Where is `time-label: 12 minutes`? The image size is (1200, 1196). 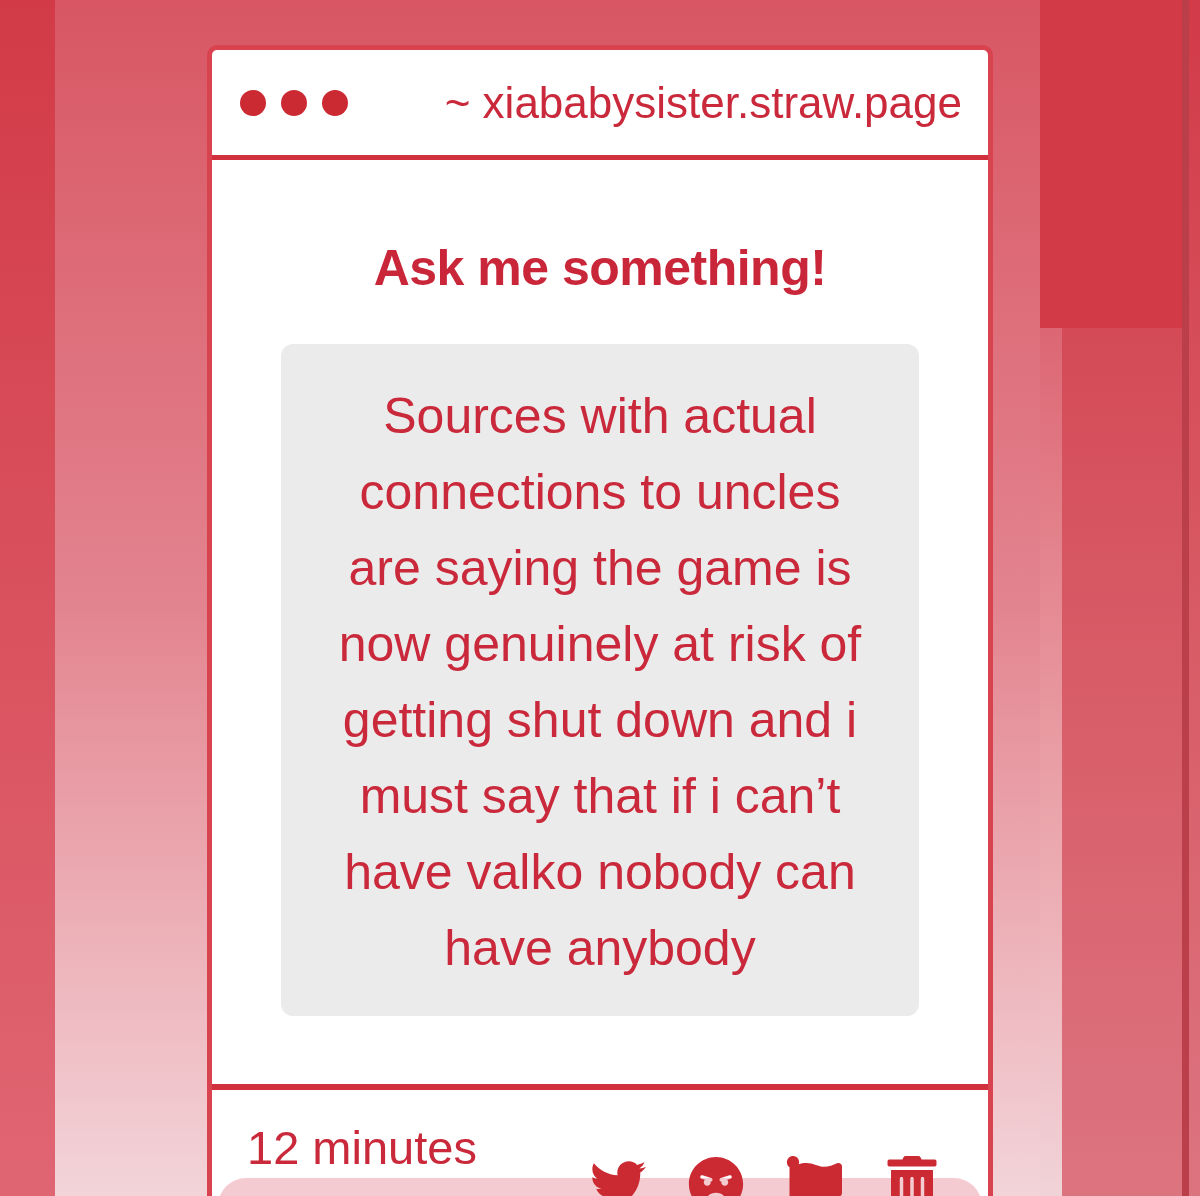
time-label: 12 minutes is located at coordinates (362, 1148).